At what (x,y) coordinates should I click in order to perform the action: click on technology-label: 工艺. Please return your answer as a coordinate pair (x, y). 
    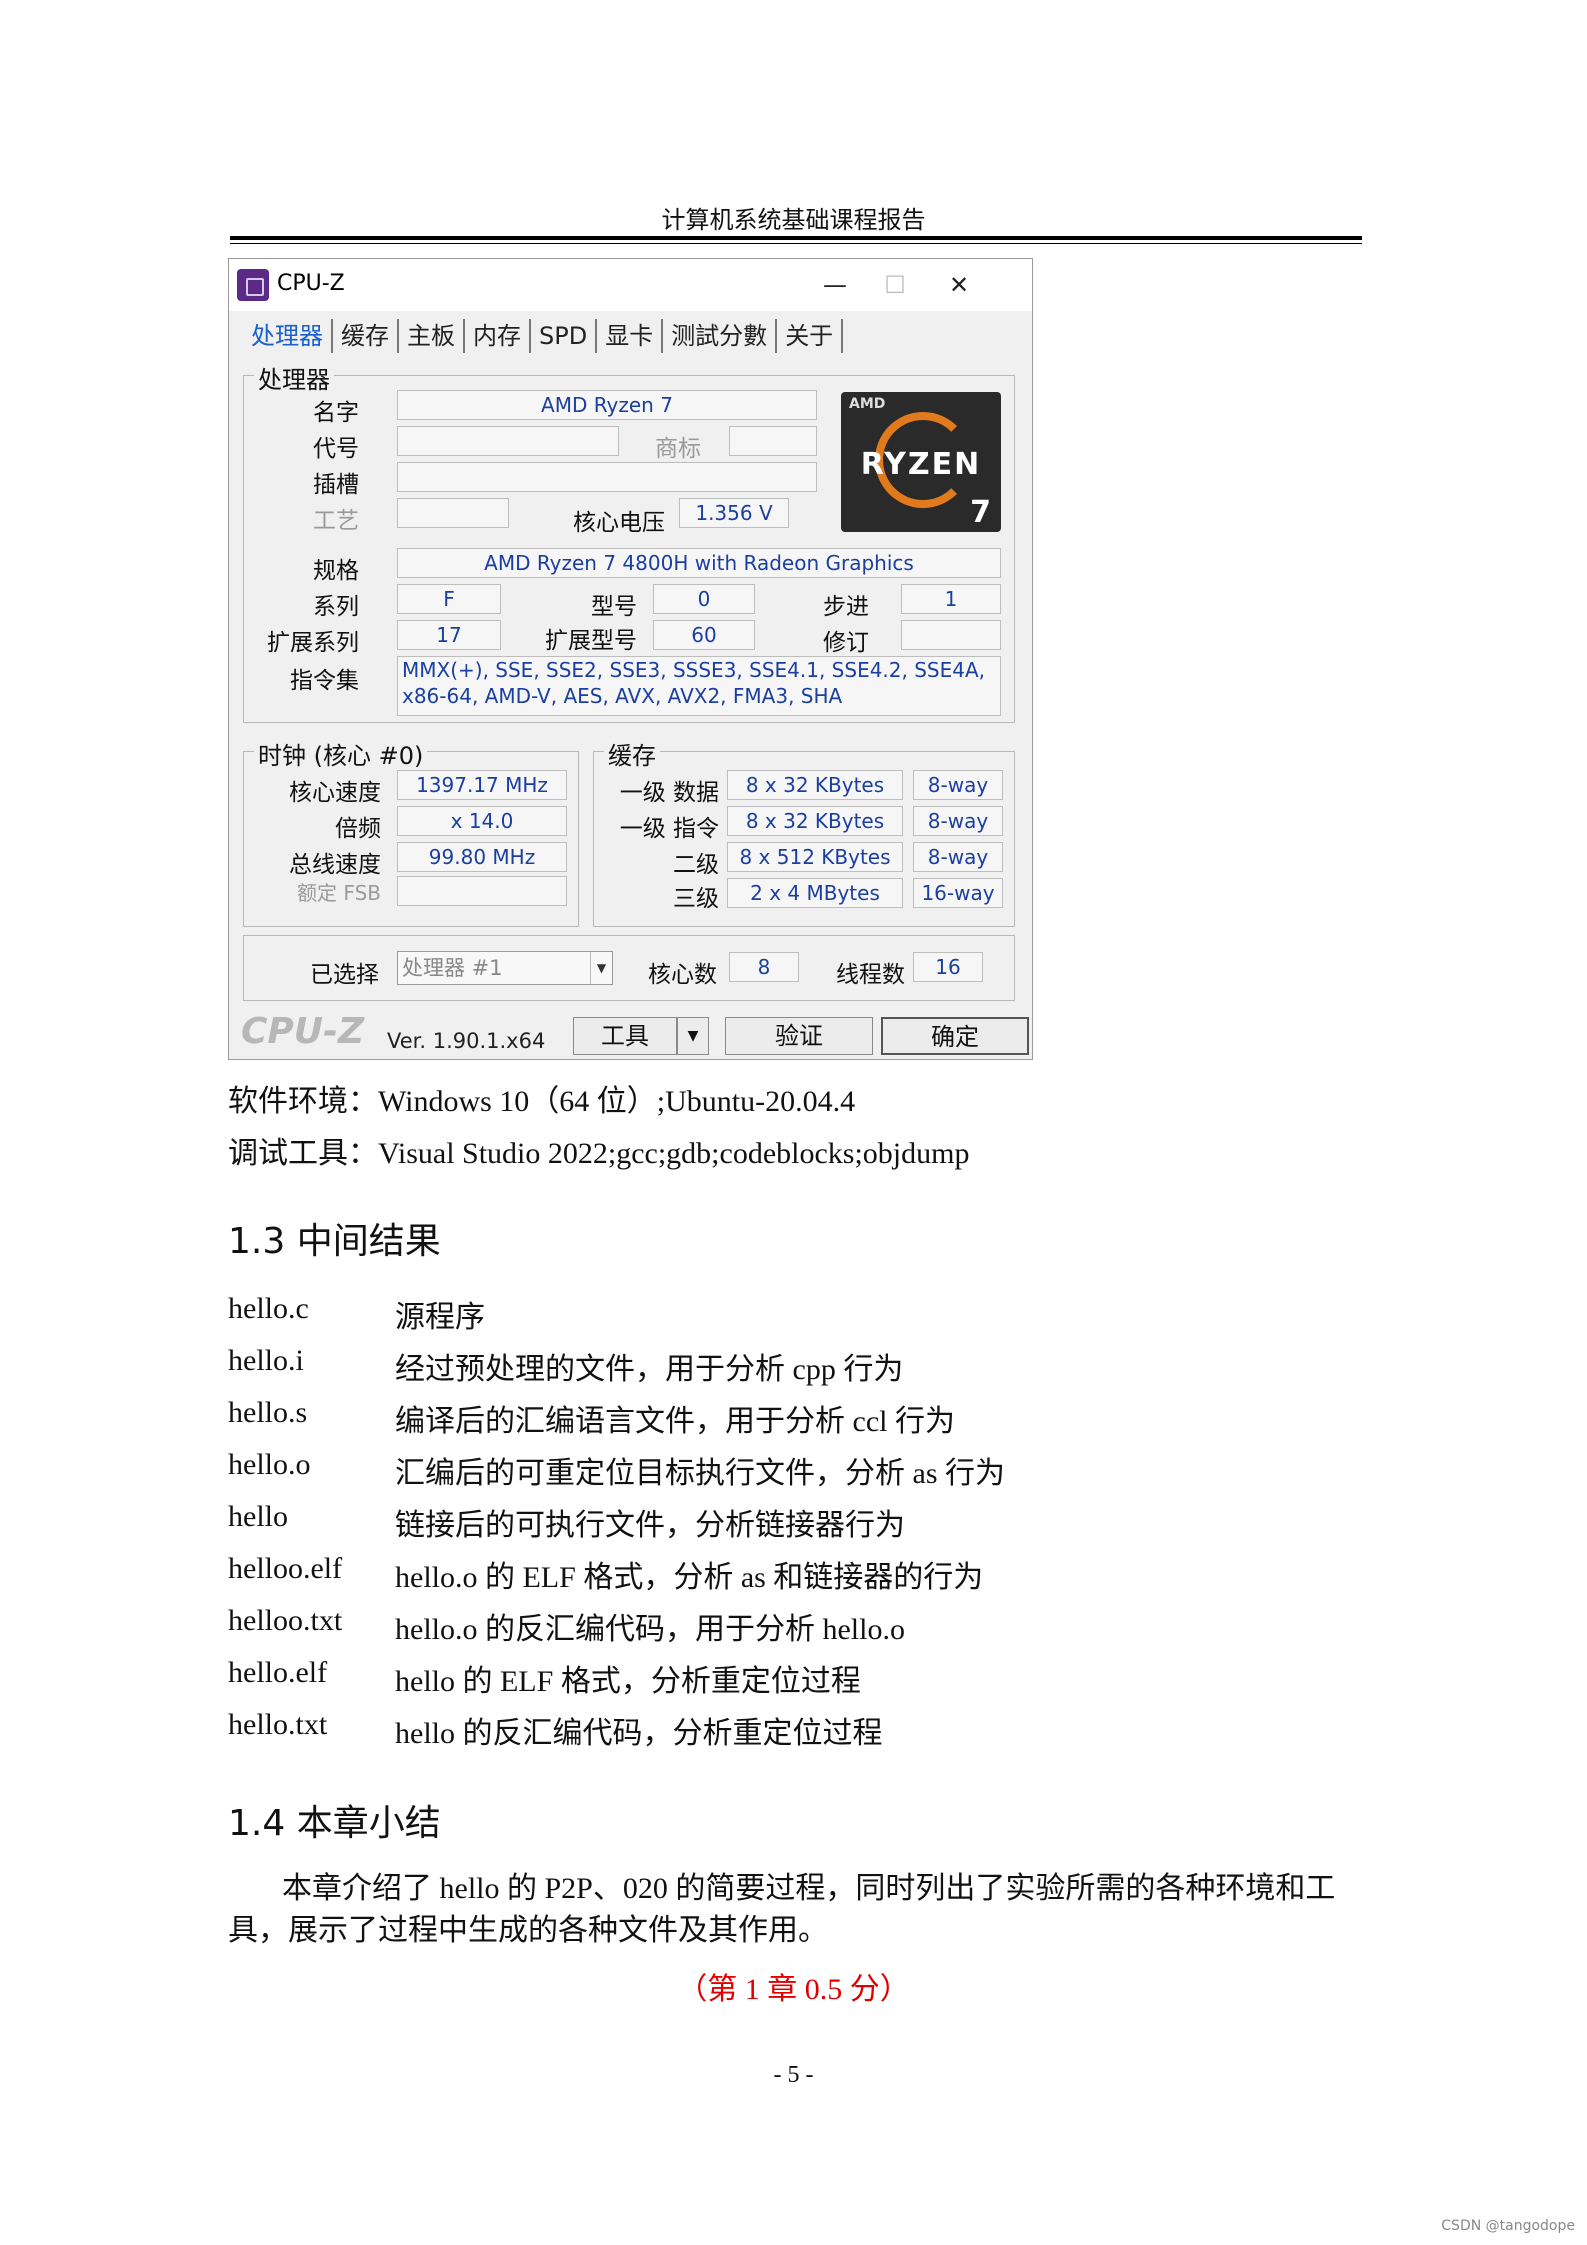
    Looking at the image, I should click on (336, 521).